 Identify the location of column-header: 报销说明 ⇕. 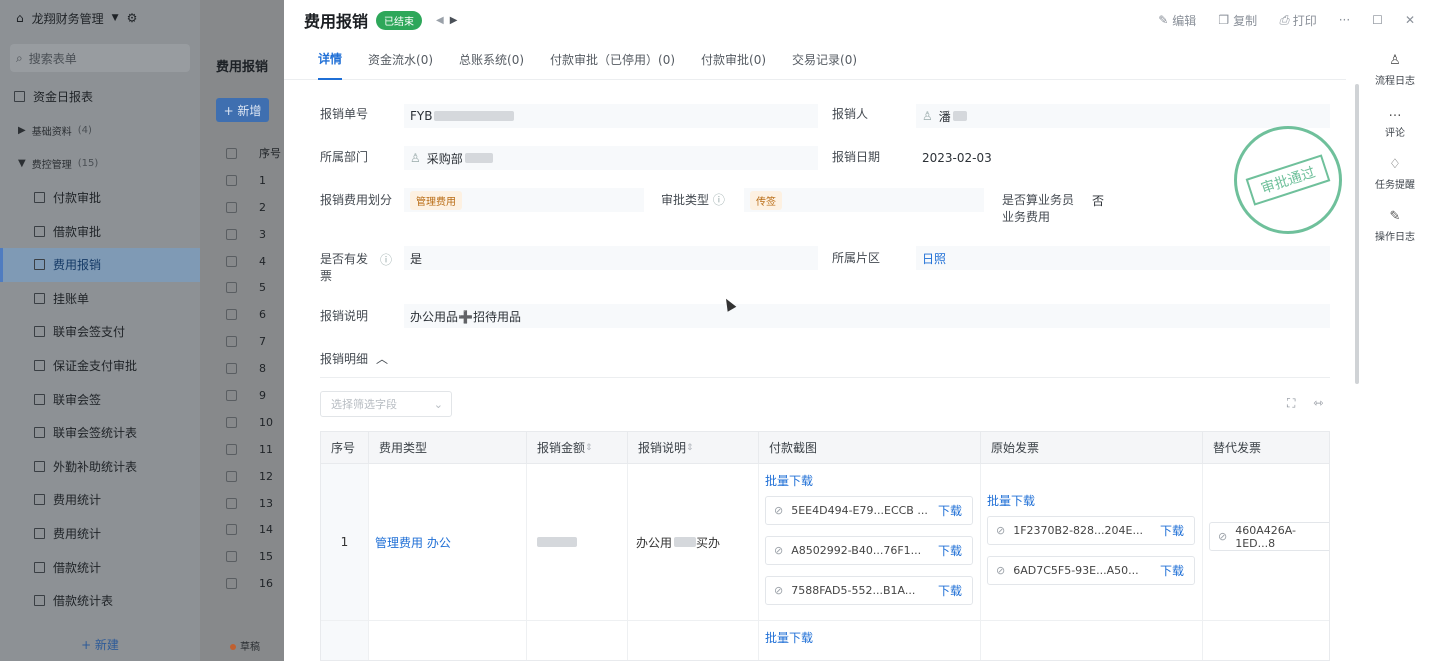
(693, 448).